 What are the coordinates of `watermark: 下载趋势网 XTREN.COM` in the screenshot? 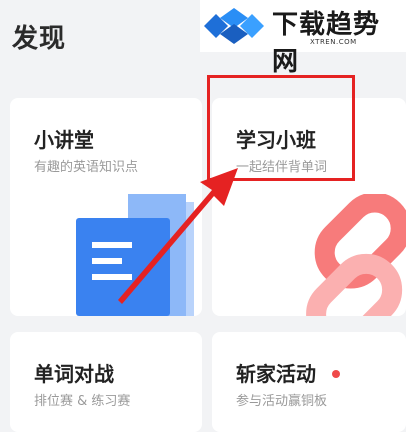 It's located at (303, 38).